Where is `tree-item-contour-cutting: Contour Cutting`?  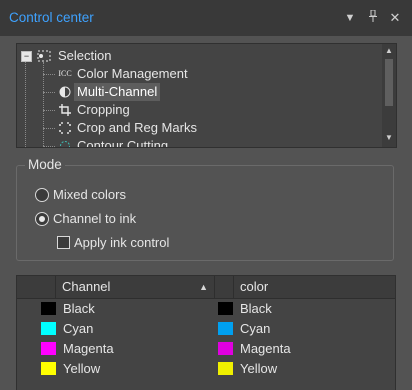
tree-item-contour-cutting: Contour Cutting is located at coordinates (197, 142).